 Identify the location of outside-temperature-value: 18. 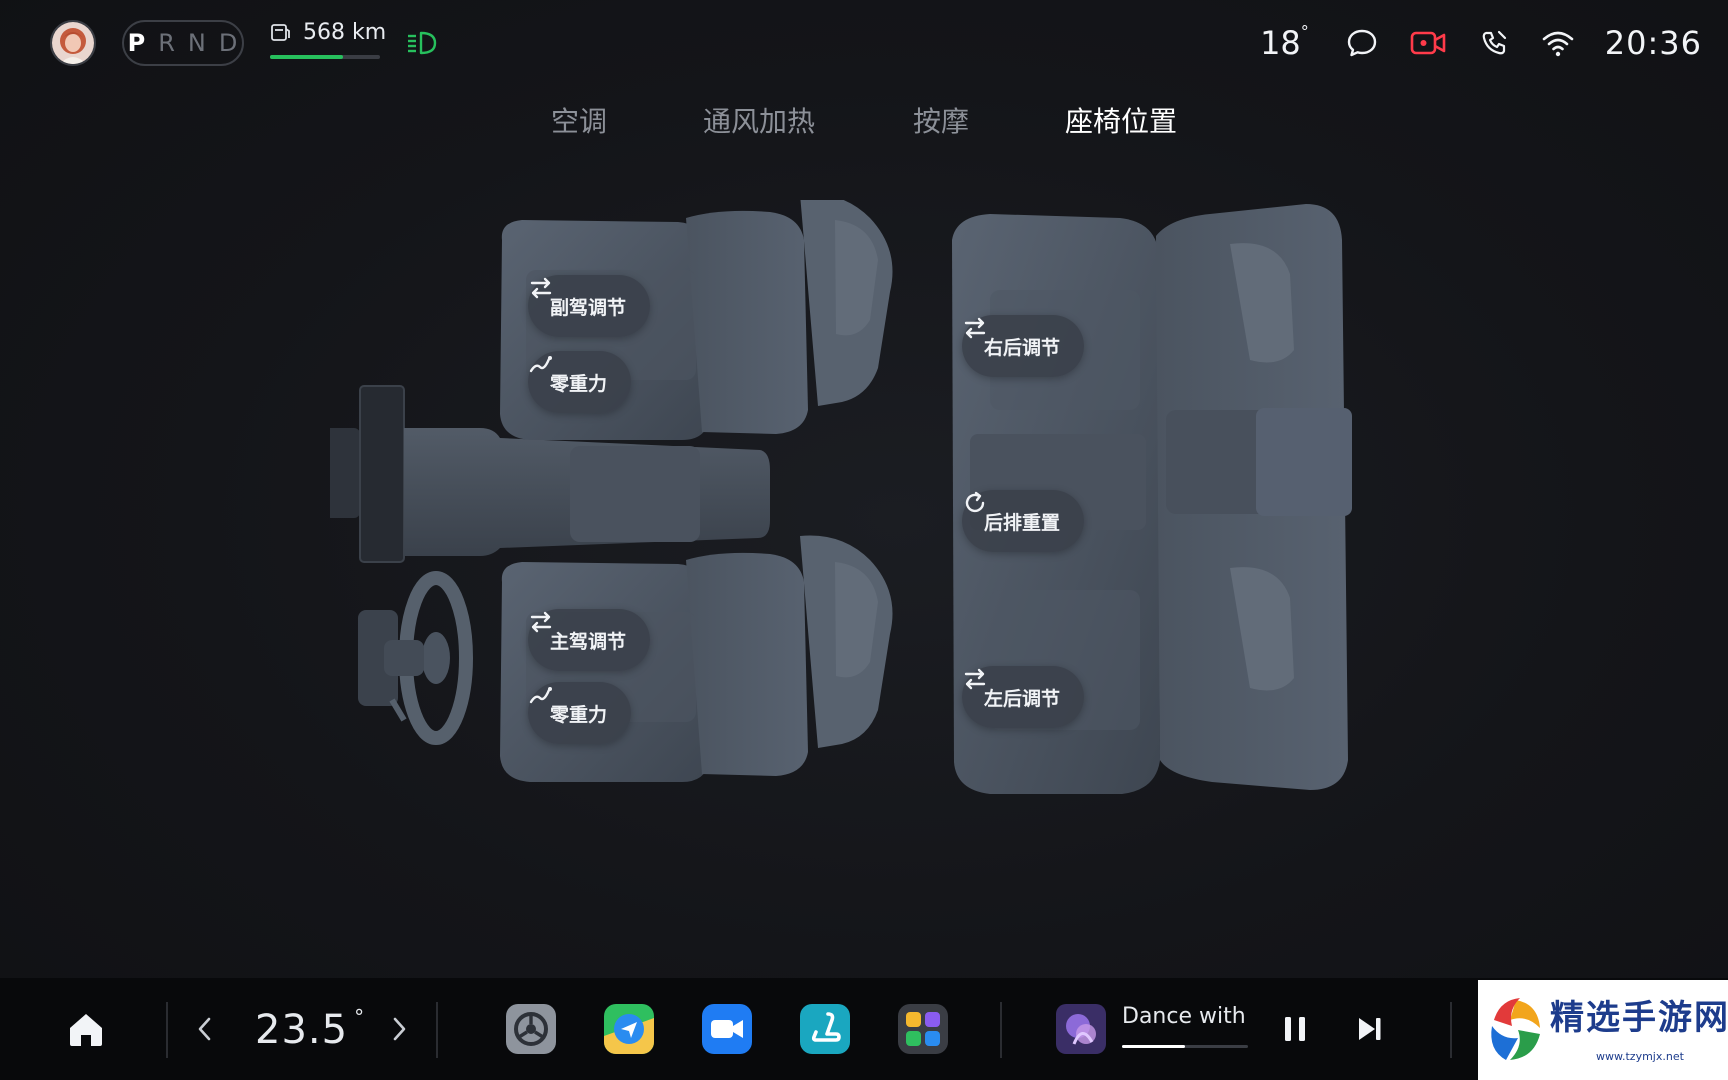
(1280, 43).